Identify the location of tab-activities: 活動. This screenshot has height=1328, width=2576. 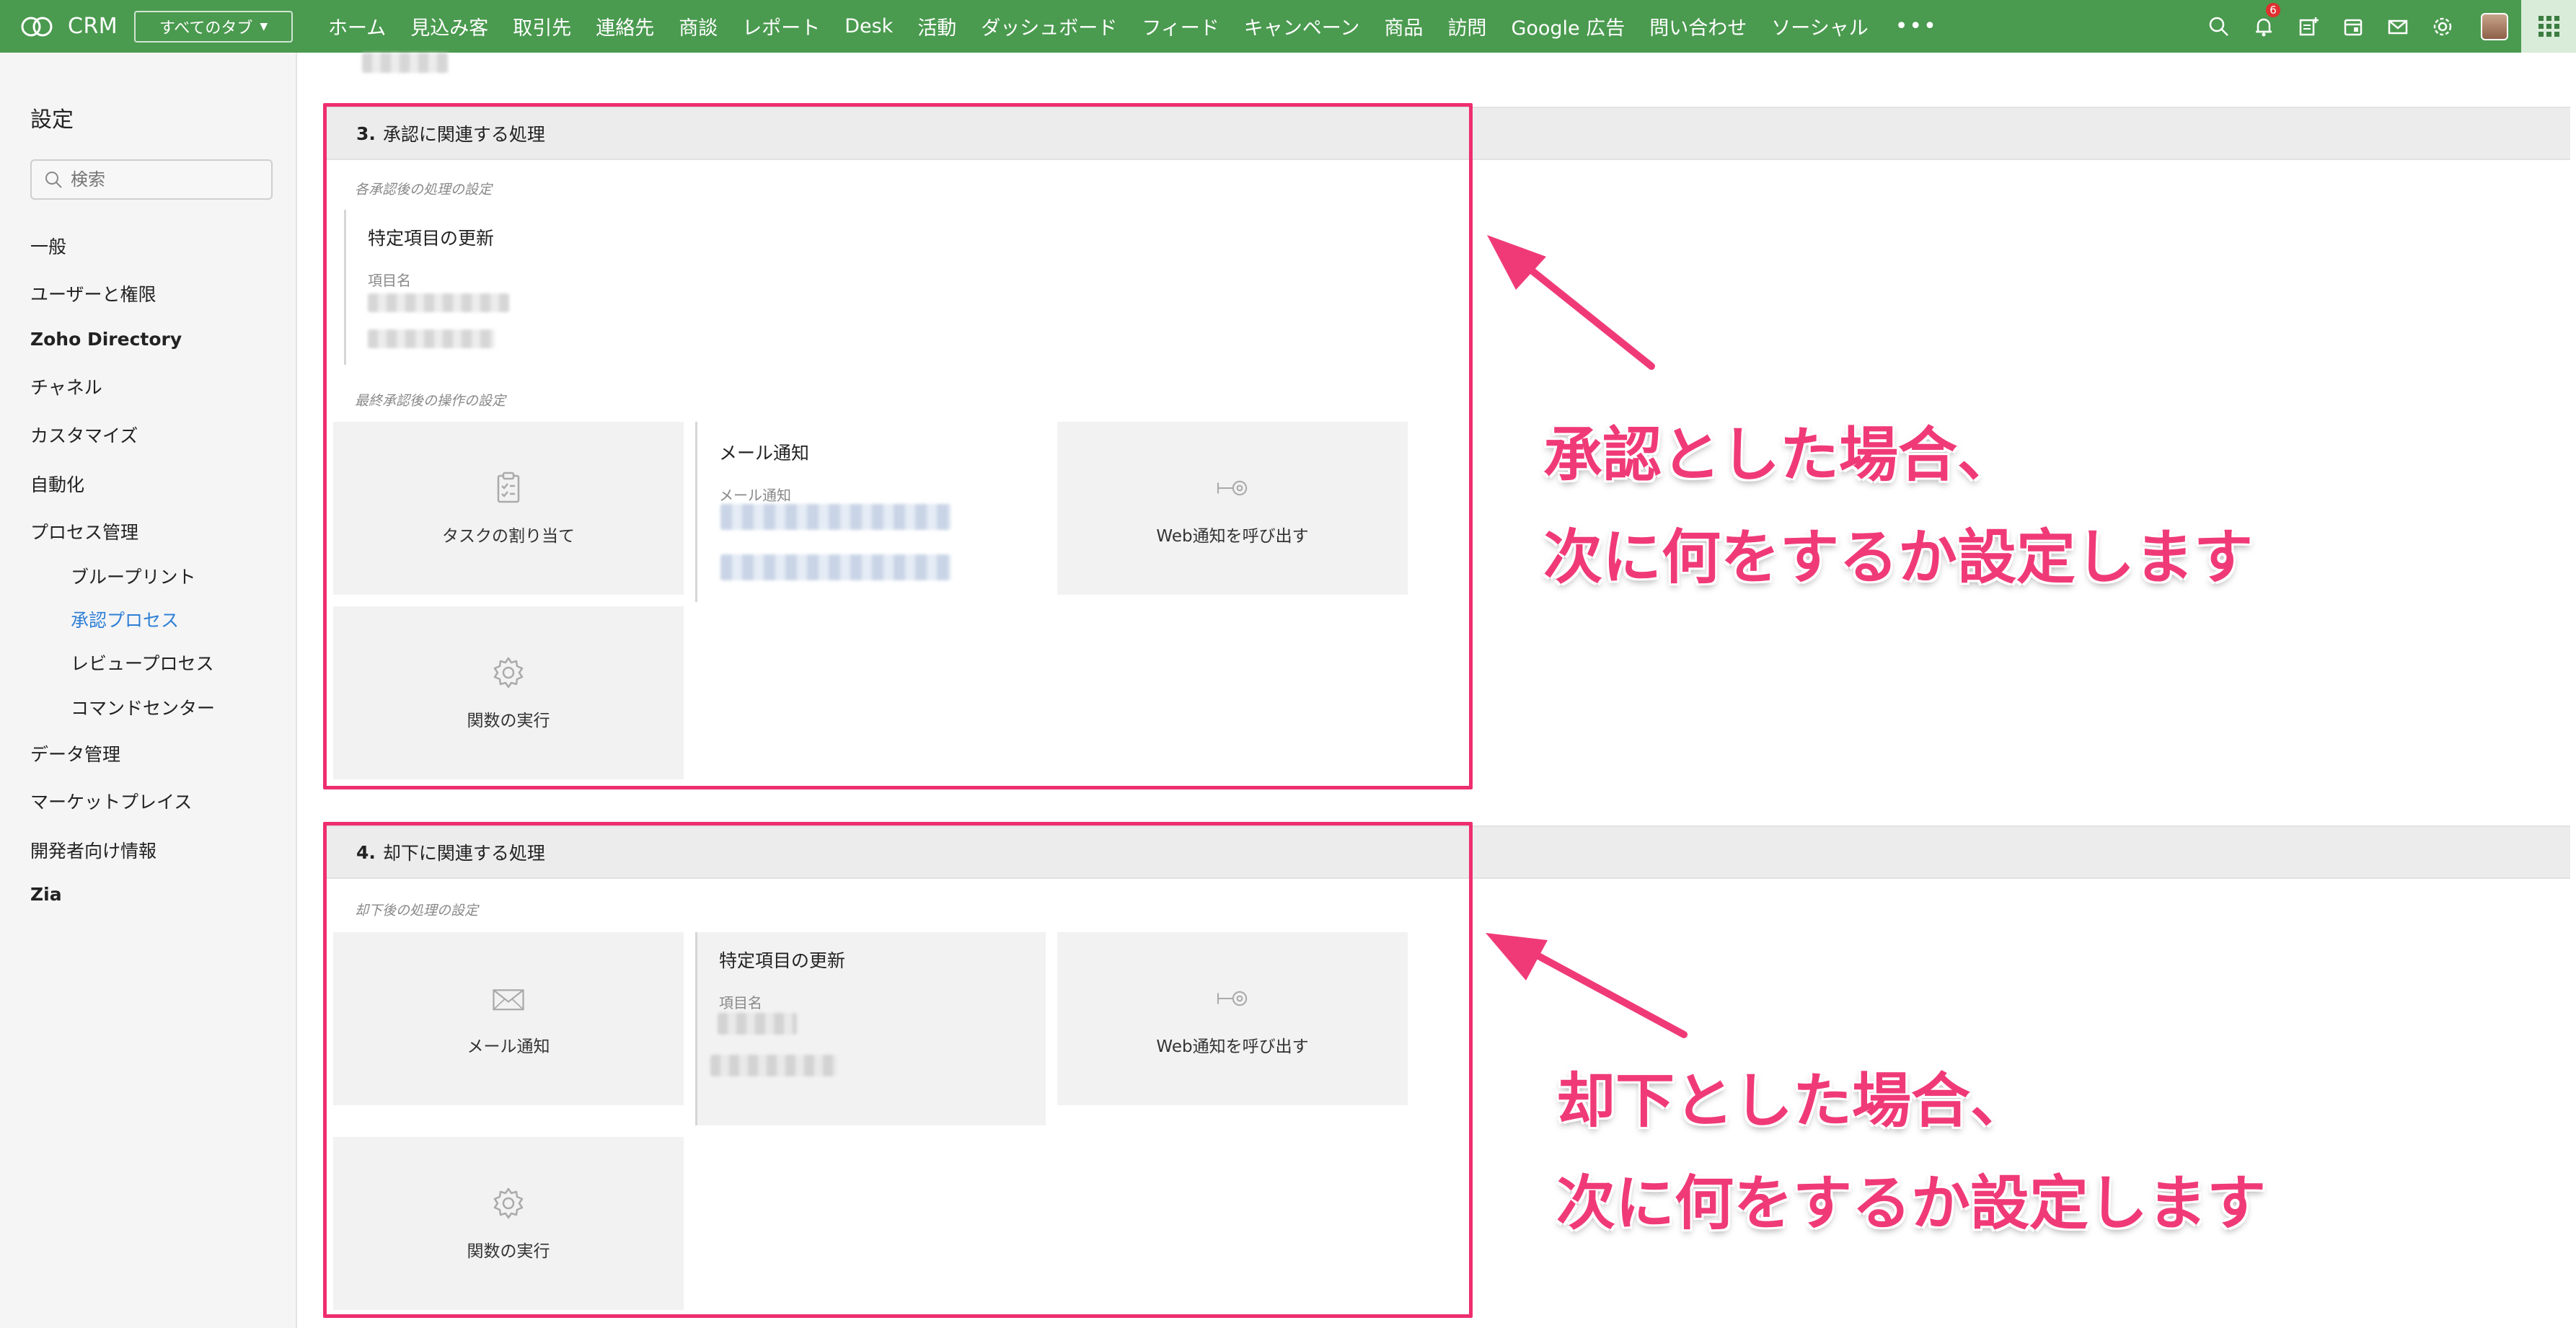
(937, 26).